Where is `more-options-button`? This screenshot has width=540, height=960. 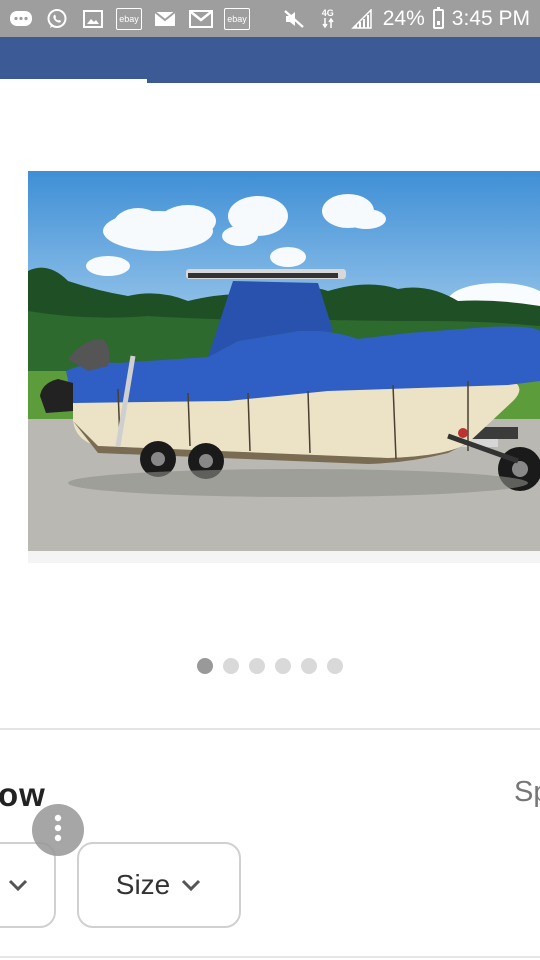
more-options-button is located at coordinates (58, 830).